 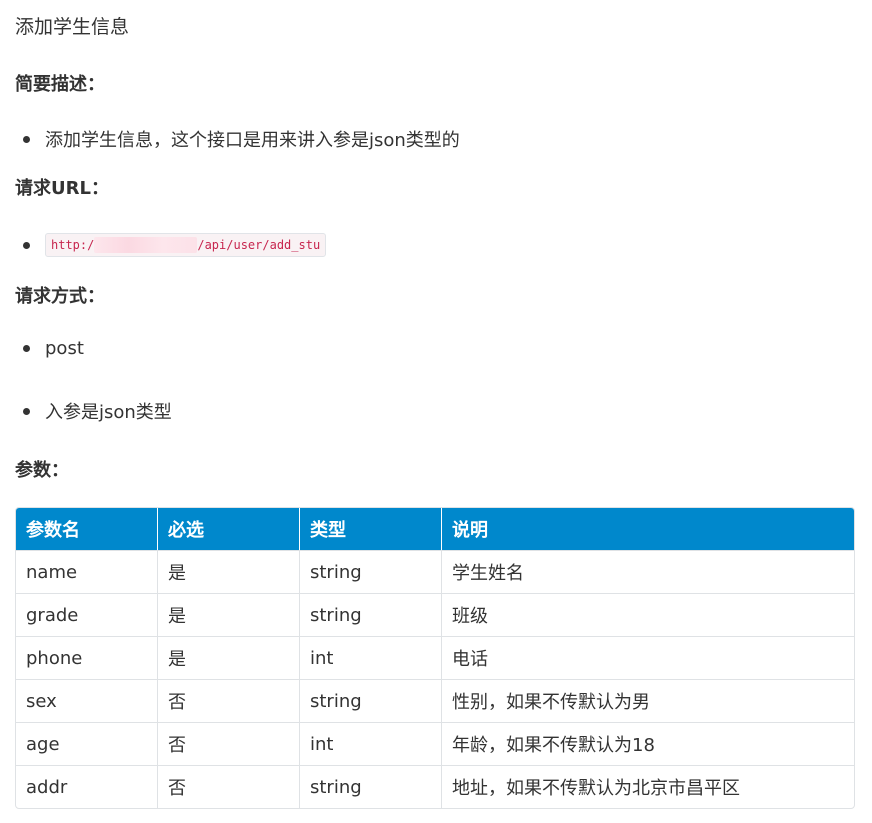 What do you see at coordinates (648, 700) in the screenshot?
I see `cell-description: 性别，如果不传默认为男` at bounding box center [648, 700].